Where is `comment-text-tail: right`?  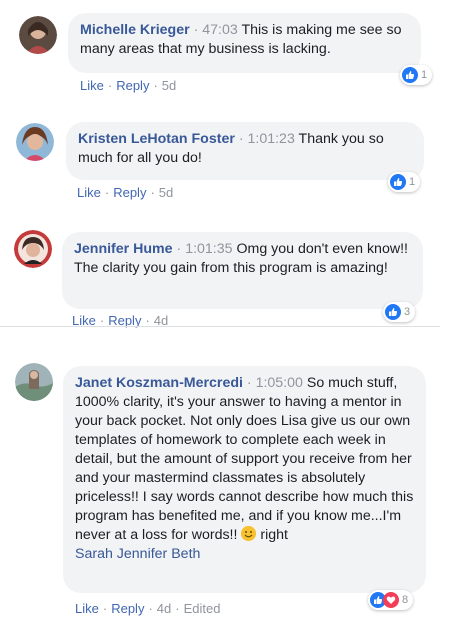
comment-text-tail: right is located at coordinates (274, 535).